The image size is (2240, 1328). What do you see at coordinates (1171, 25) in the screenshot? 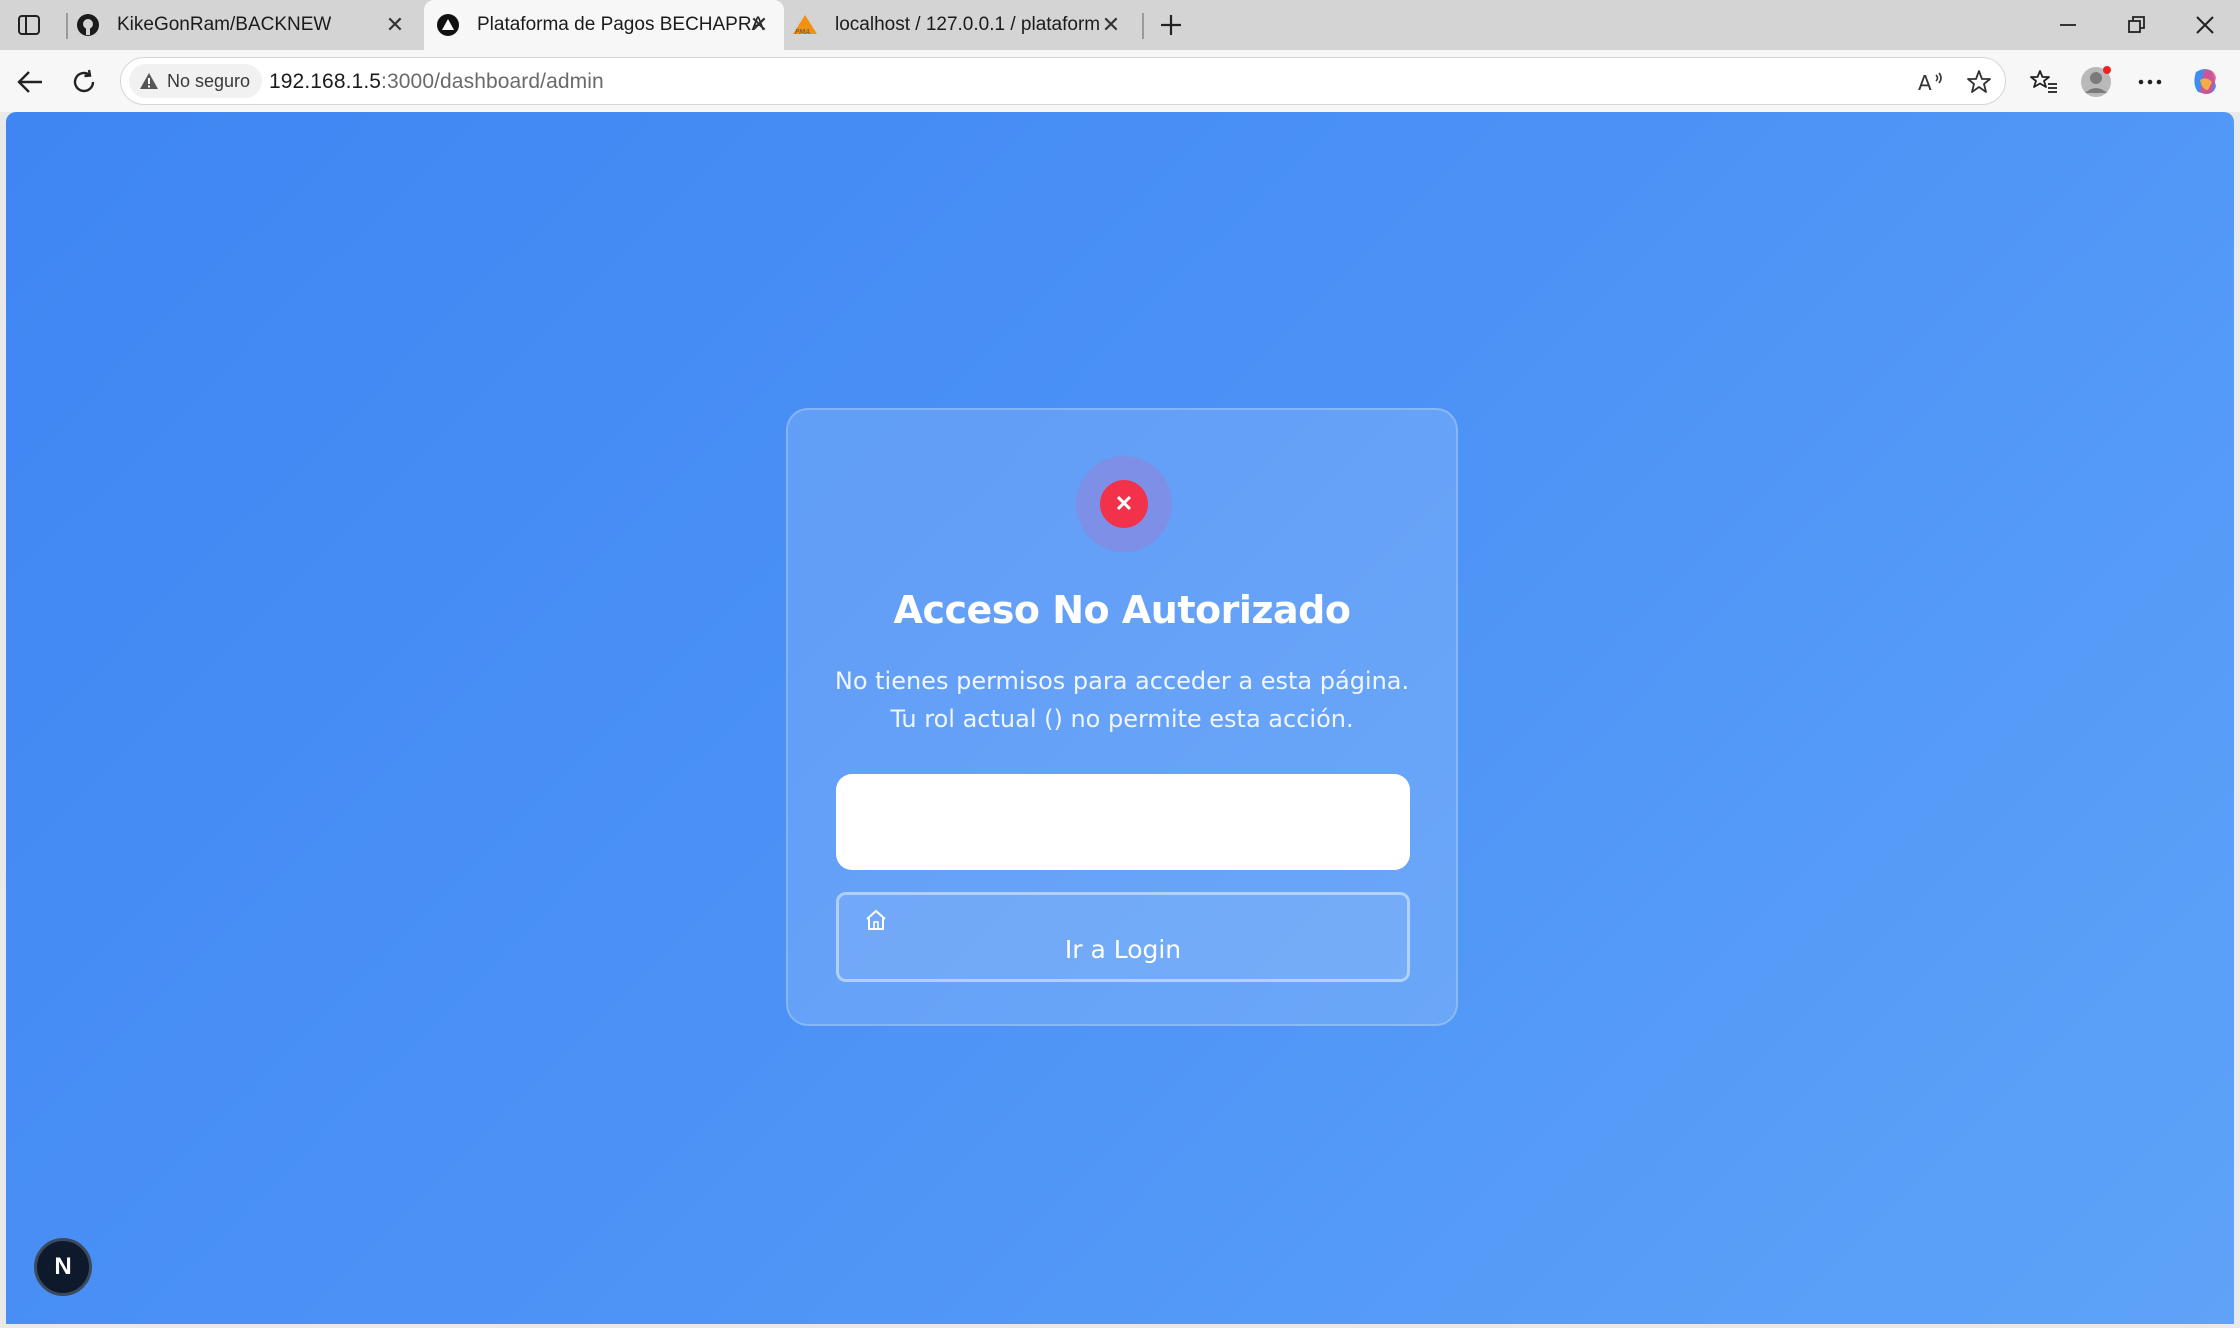
I see `new-tab-plus-icon` at bounding box center [1171, 25].